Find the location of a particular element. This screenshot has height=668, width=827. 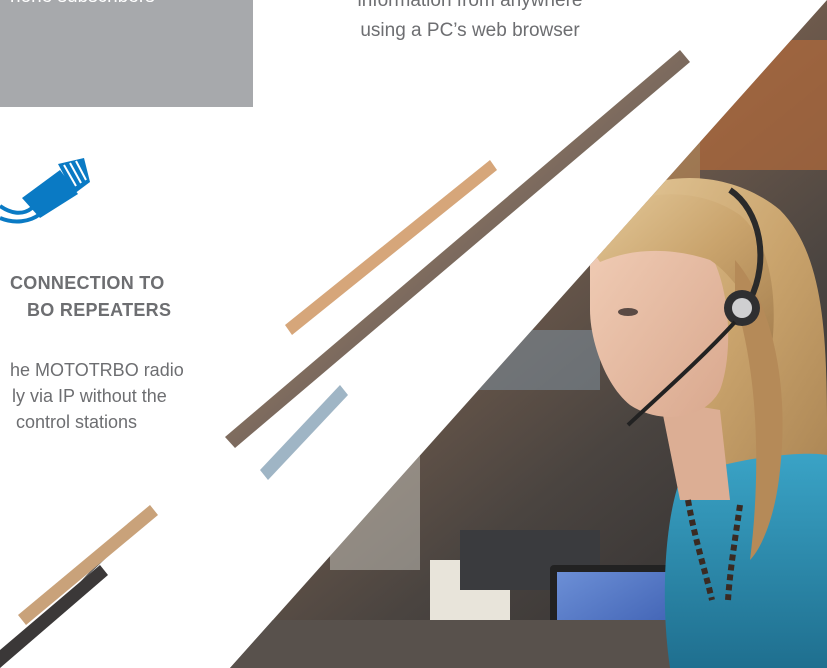

web-browser-line-2: using a PC’s web browser is located at coordinates (470, 30).